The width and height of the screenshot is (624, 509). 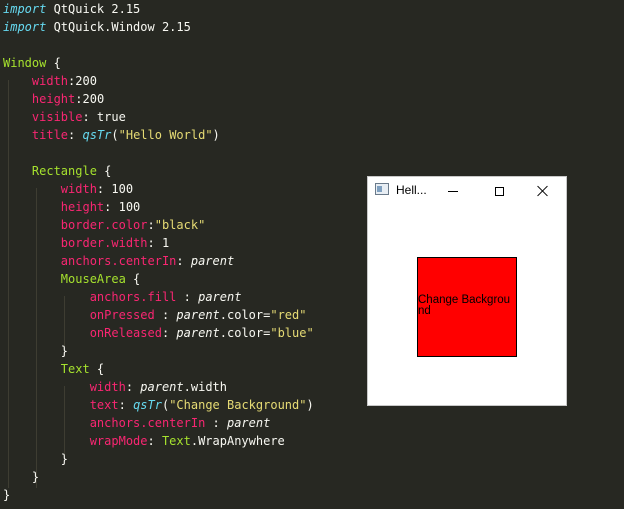 I want to click on code-line-21: Text {, so click(x=82, y=369).